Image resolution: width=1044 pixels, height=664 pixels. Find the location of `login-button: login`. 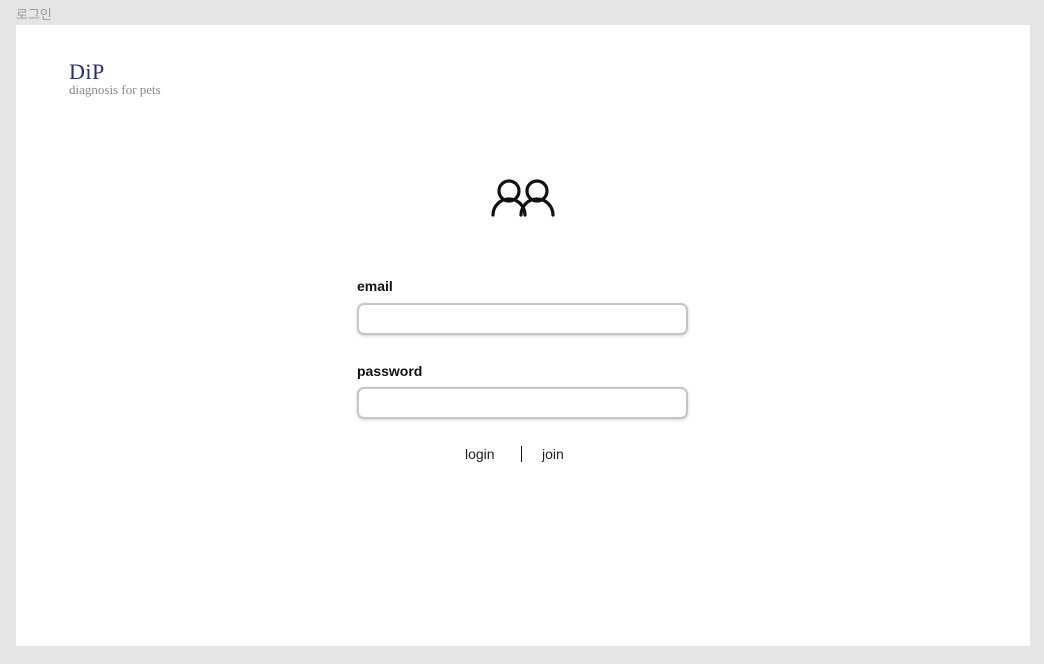

login-button: login is located at coordinates (480, 454).